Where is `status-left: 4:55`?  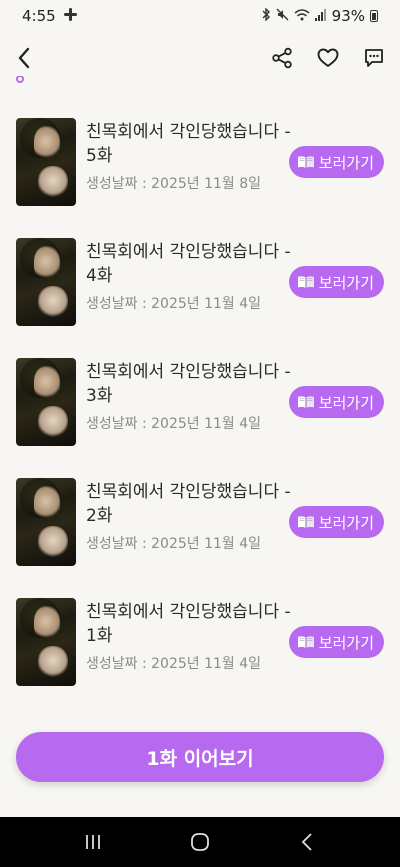 status-left: 4:55 is located at coordinates (49, 16).